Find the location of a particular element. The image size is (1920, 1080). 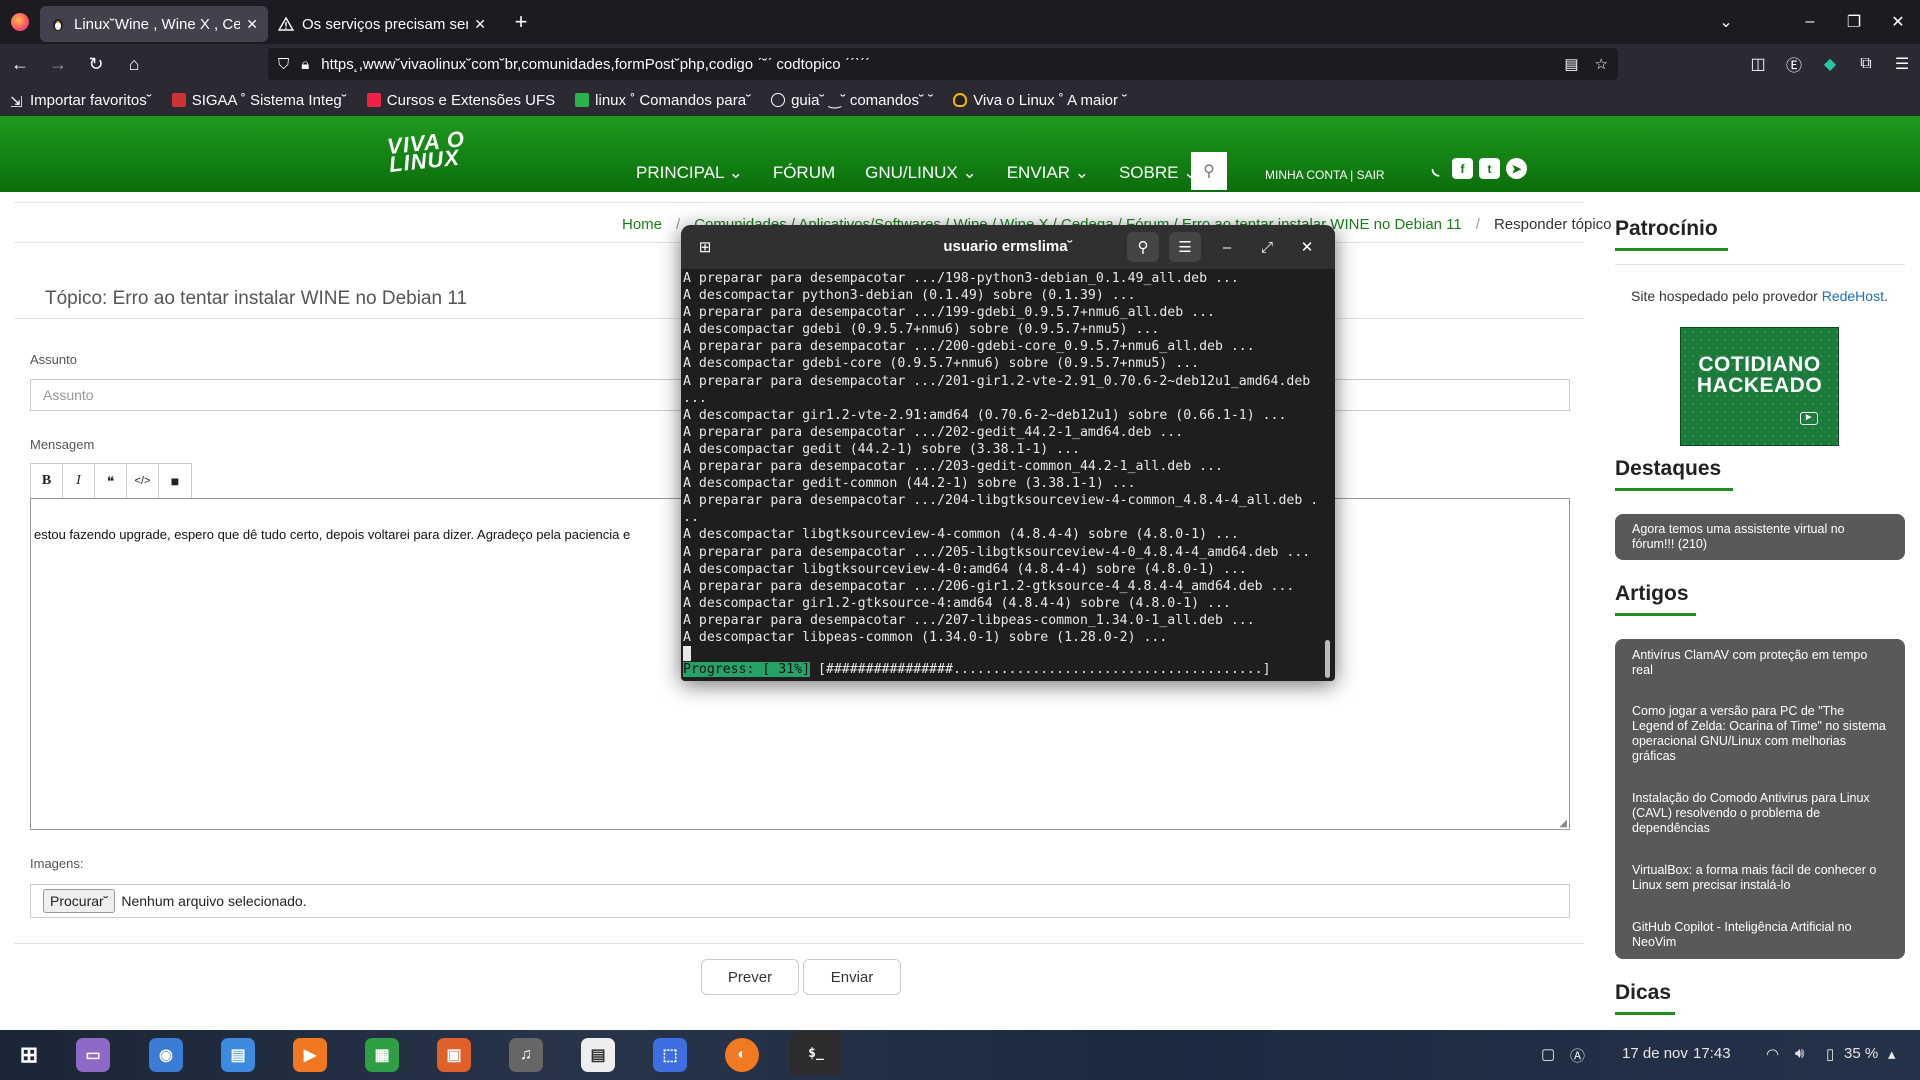

lock-icon: 🔒︎ is located at coordinates (305, 64).